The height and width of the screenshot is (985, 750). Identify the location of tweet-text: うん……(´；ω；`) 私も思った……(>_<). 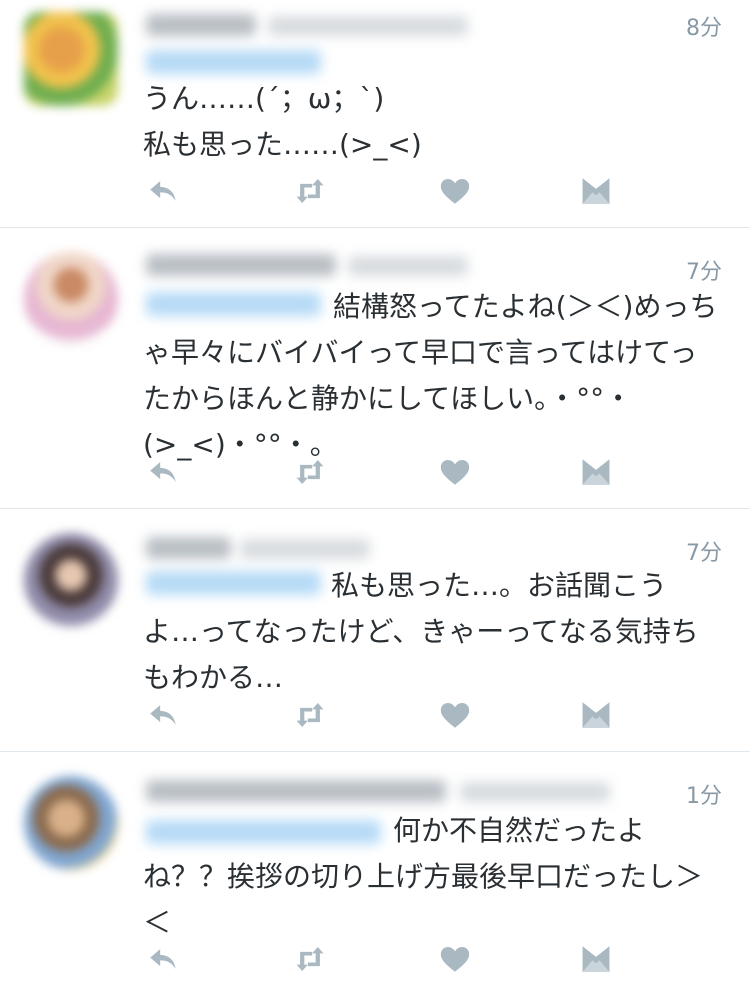
(282, 121).